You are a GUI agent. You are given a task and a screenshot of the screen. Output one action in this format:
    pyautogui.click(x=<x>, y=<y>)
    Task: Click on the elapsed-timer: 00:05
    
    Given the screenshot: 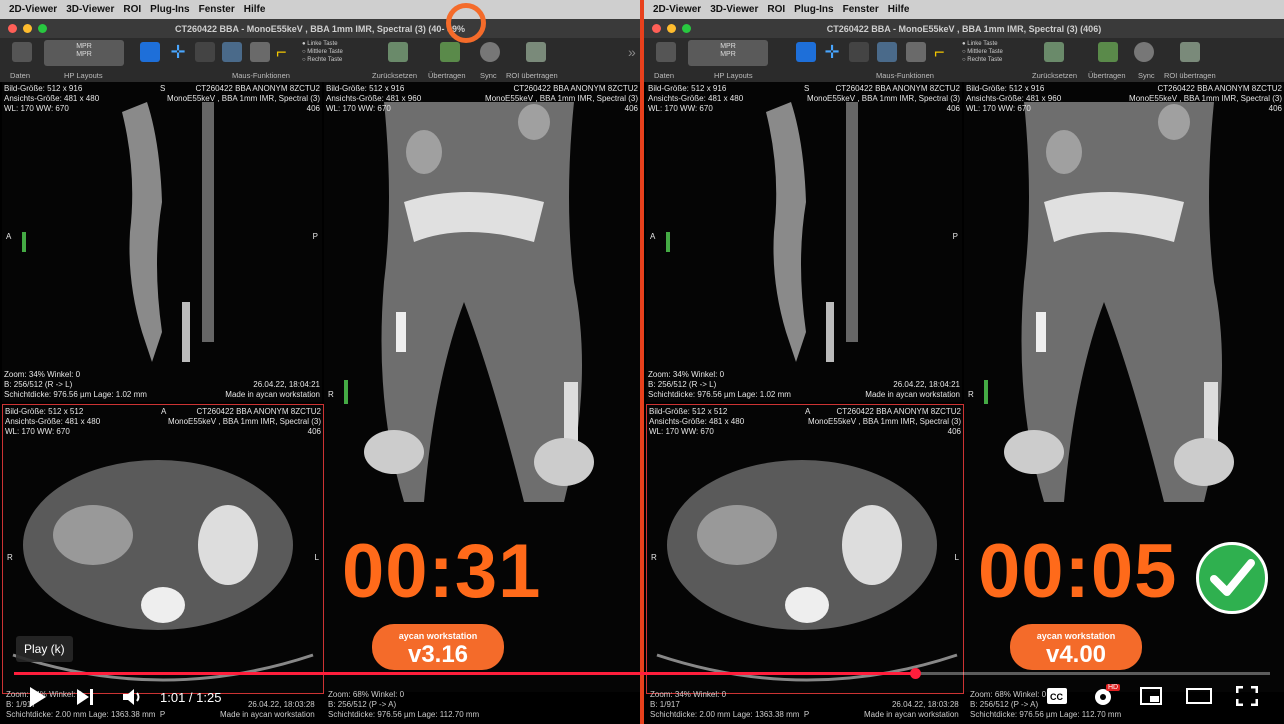 What is the action you would take?
    pyautogui.click(x=1078, y=571)
    